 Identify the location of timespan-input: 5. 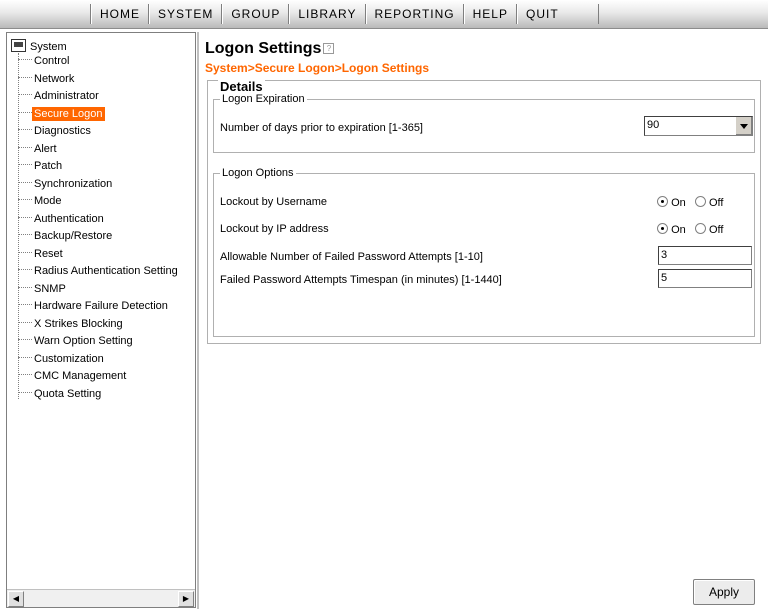
(705, 278).